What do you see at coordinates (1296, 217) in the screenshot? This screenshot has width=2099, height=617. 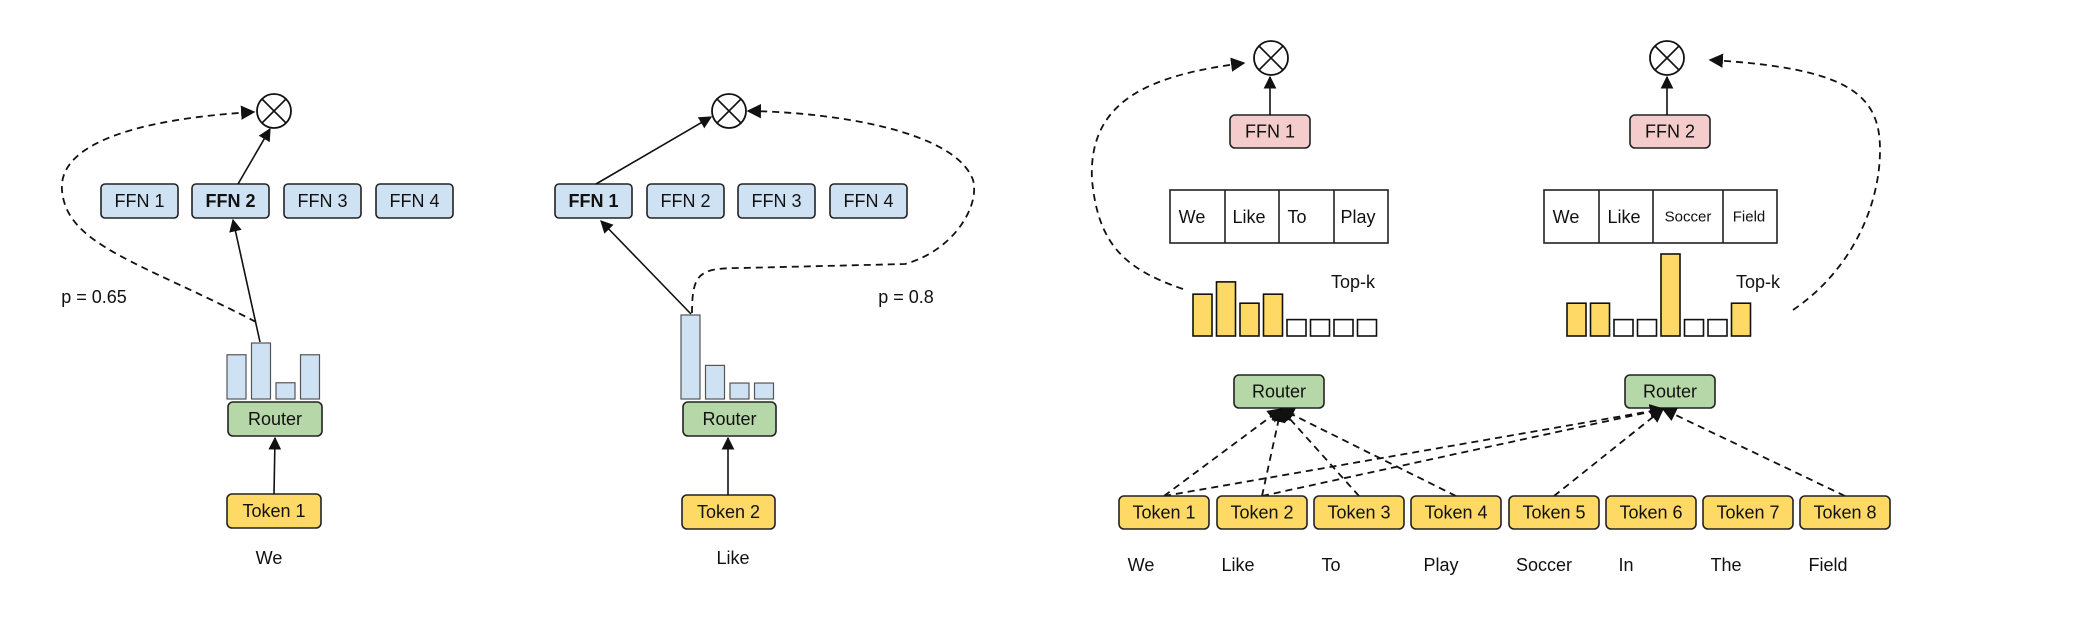 I see `svg-text: To` at bounding box center [1296, 217].